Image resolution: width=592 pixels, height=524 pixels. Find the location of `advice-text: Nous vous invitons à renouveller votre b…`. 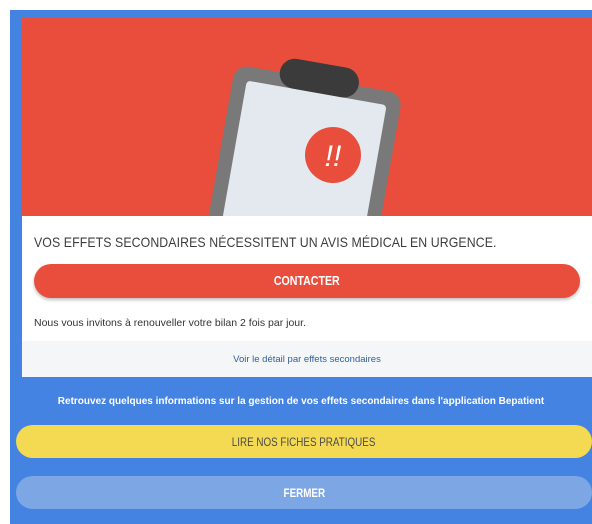

advice-text: Nous vous invitons à renouveller votre b… is located at coordinates (170, 323).